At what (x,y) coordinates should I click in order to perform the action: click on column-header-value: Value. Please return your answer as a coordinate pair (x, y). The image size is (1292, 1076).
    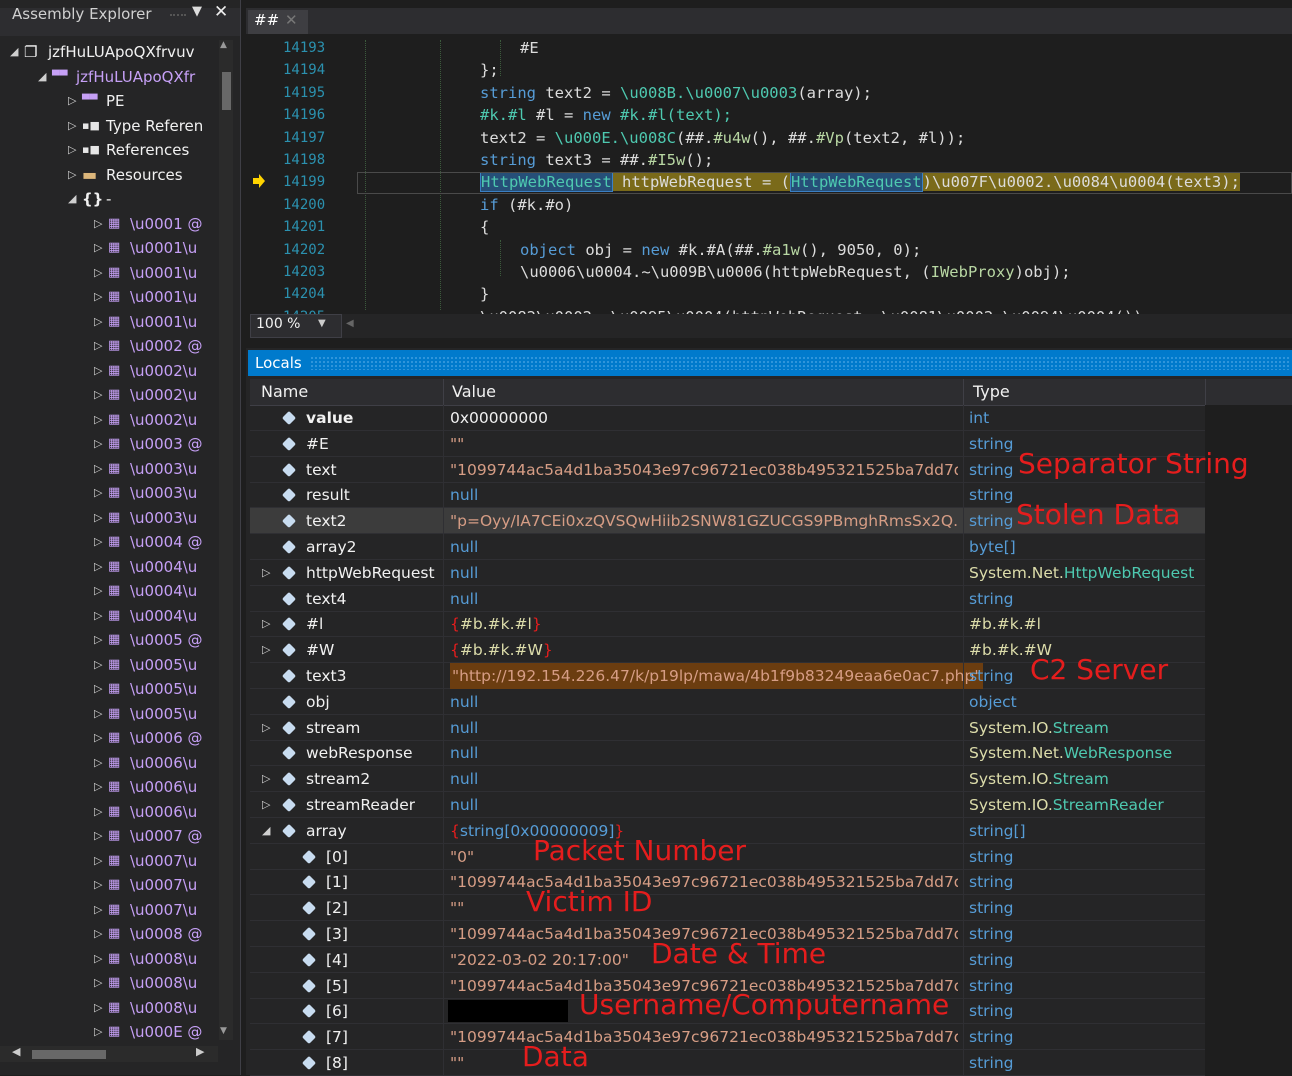
    Looking at the image, I should click on (474, 391).